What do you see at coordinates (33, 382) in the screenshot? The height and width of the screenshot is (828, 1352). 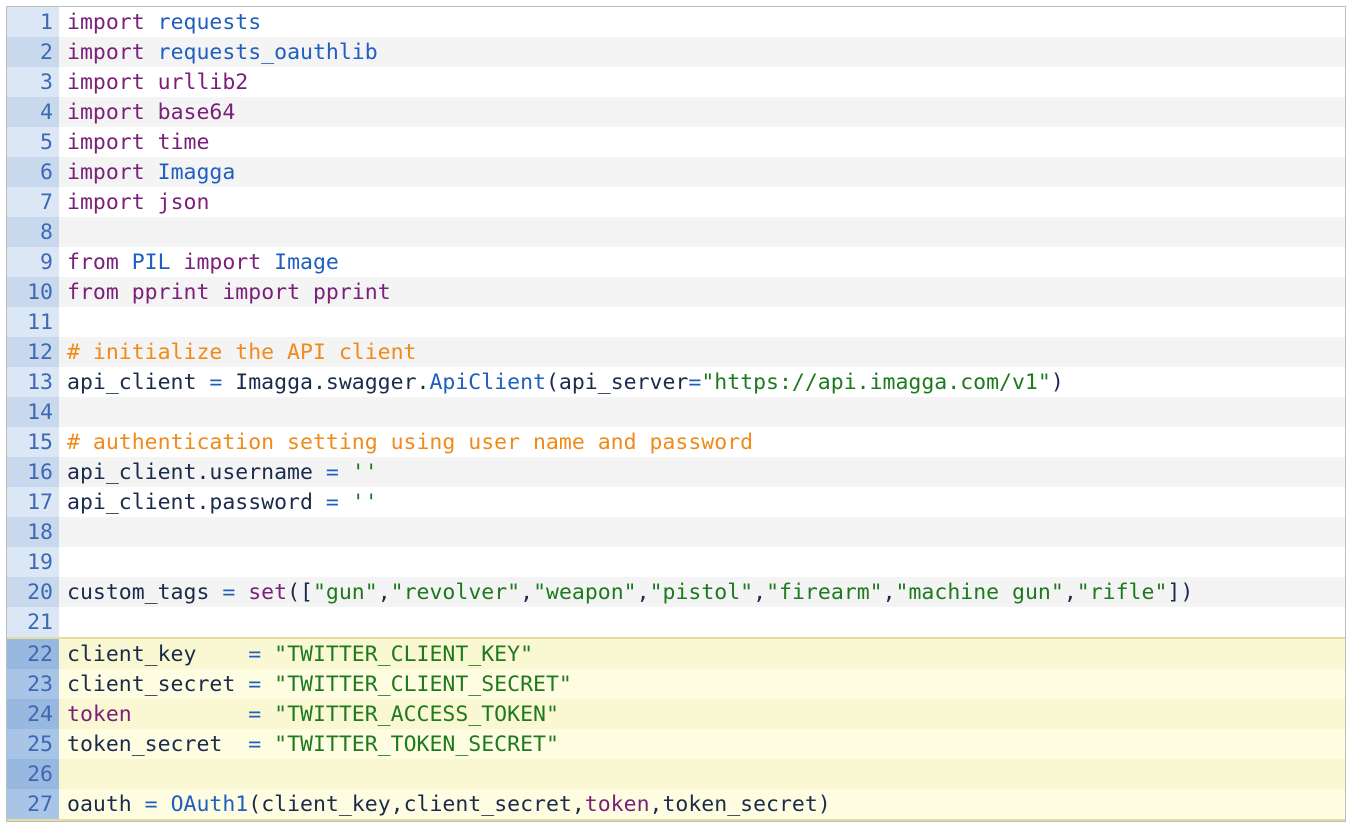 I see `line-number: 13` at bounding box center [33, 382].